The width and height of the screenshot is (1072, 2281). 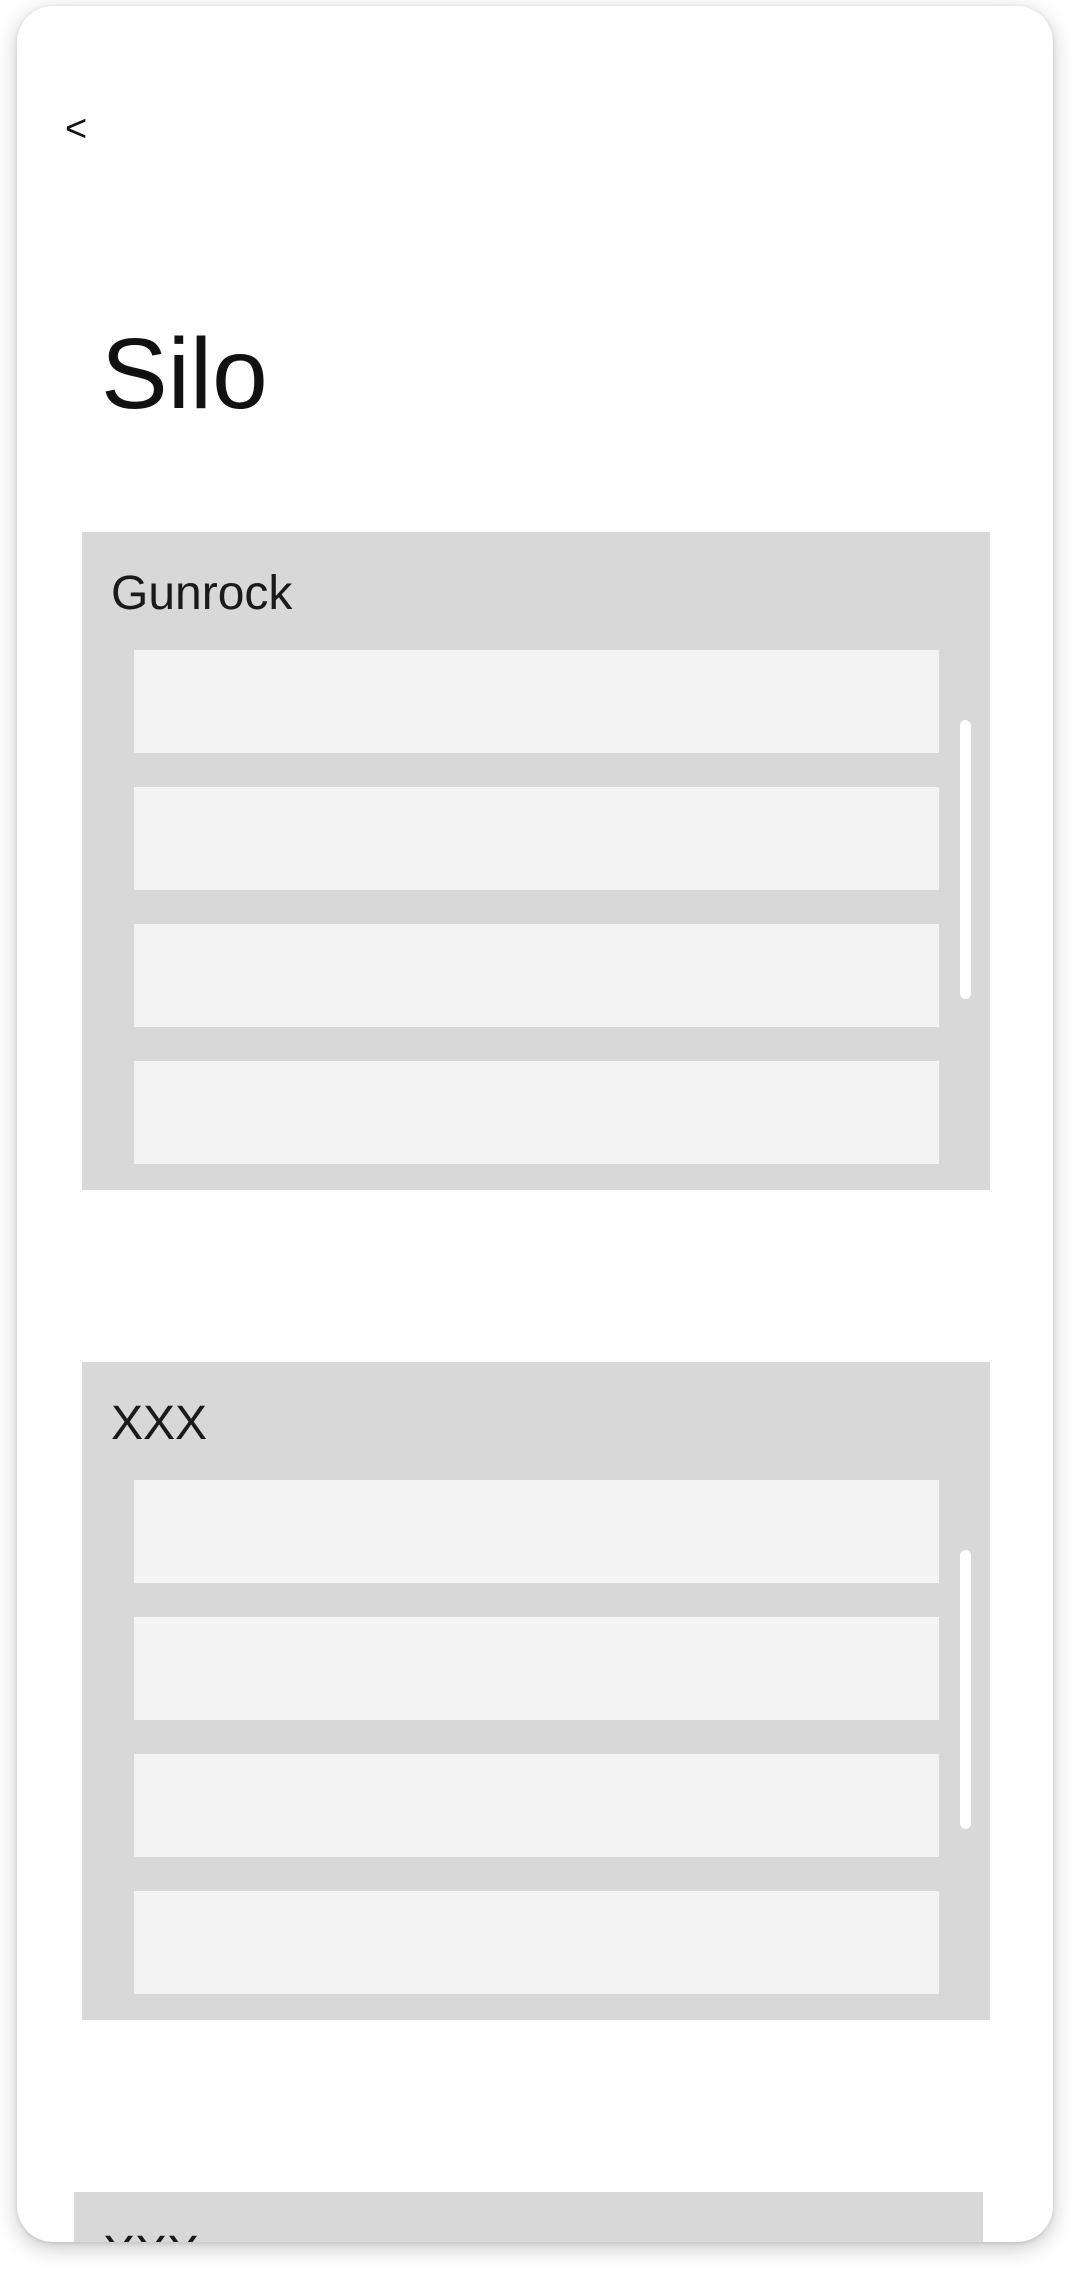 What do you see at coordinates (528, 2217) in the screenshot?
I see `silo-card-partial: XXX` at bounding box center [528, 2217].